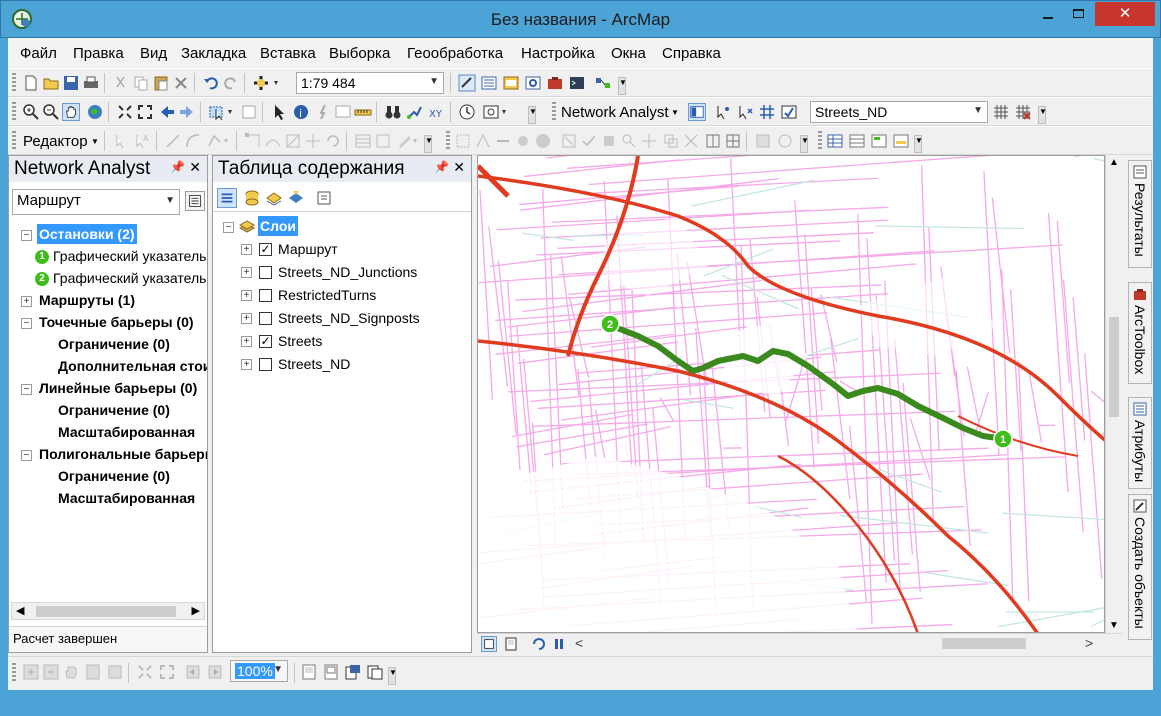 This screenshot has height=716, width=1161. Describe the element at coordinates (121, 141) in the screenshot. I see `edit-tool-icon` at that location.